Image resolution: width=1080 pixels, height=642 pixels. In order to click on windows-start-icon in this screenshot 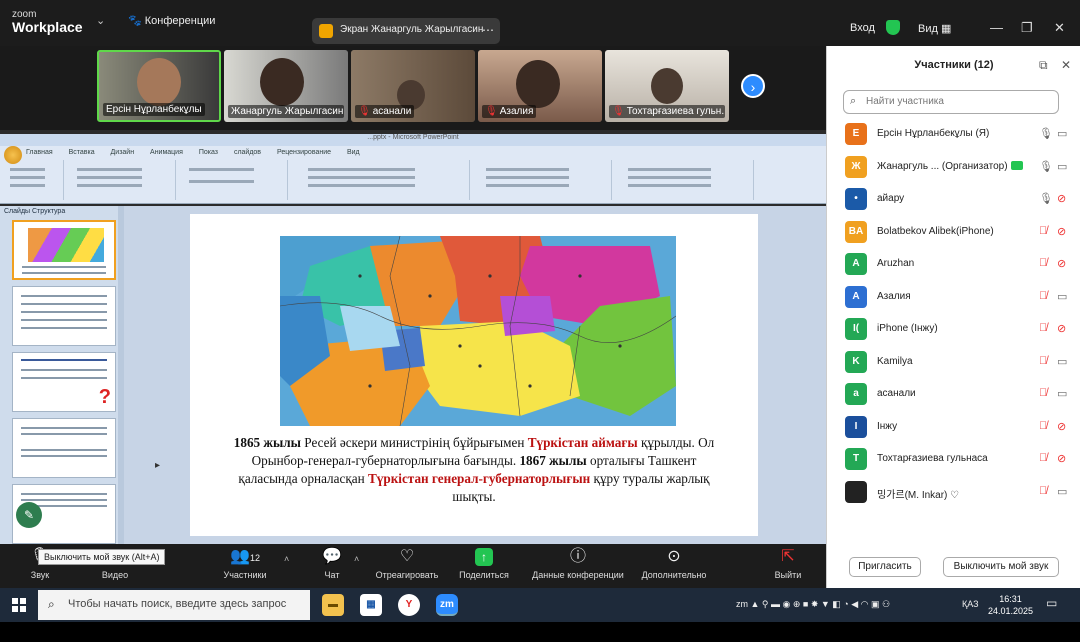, I will do `click(19, 605)`.